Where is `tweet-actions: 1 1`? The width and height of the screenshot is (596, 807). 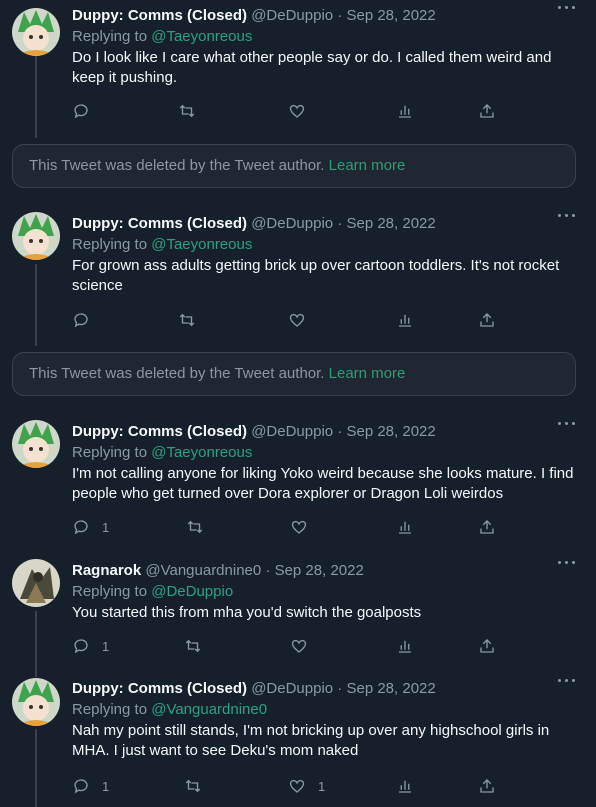
tweet-actions: 1 1 is located at coordinates (292, 786).